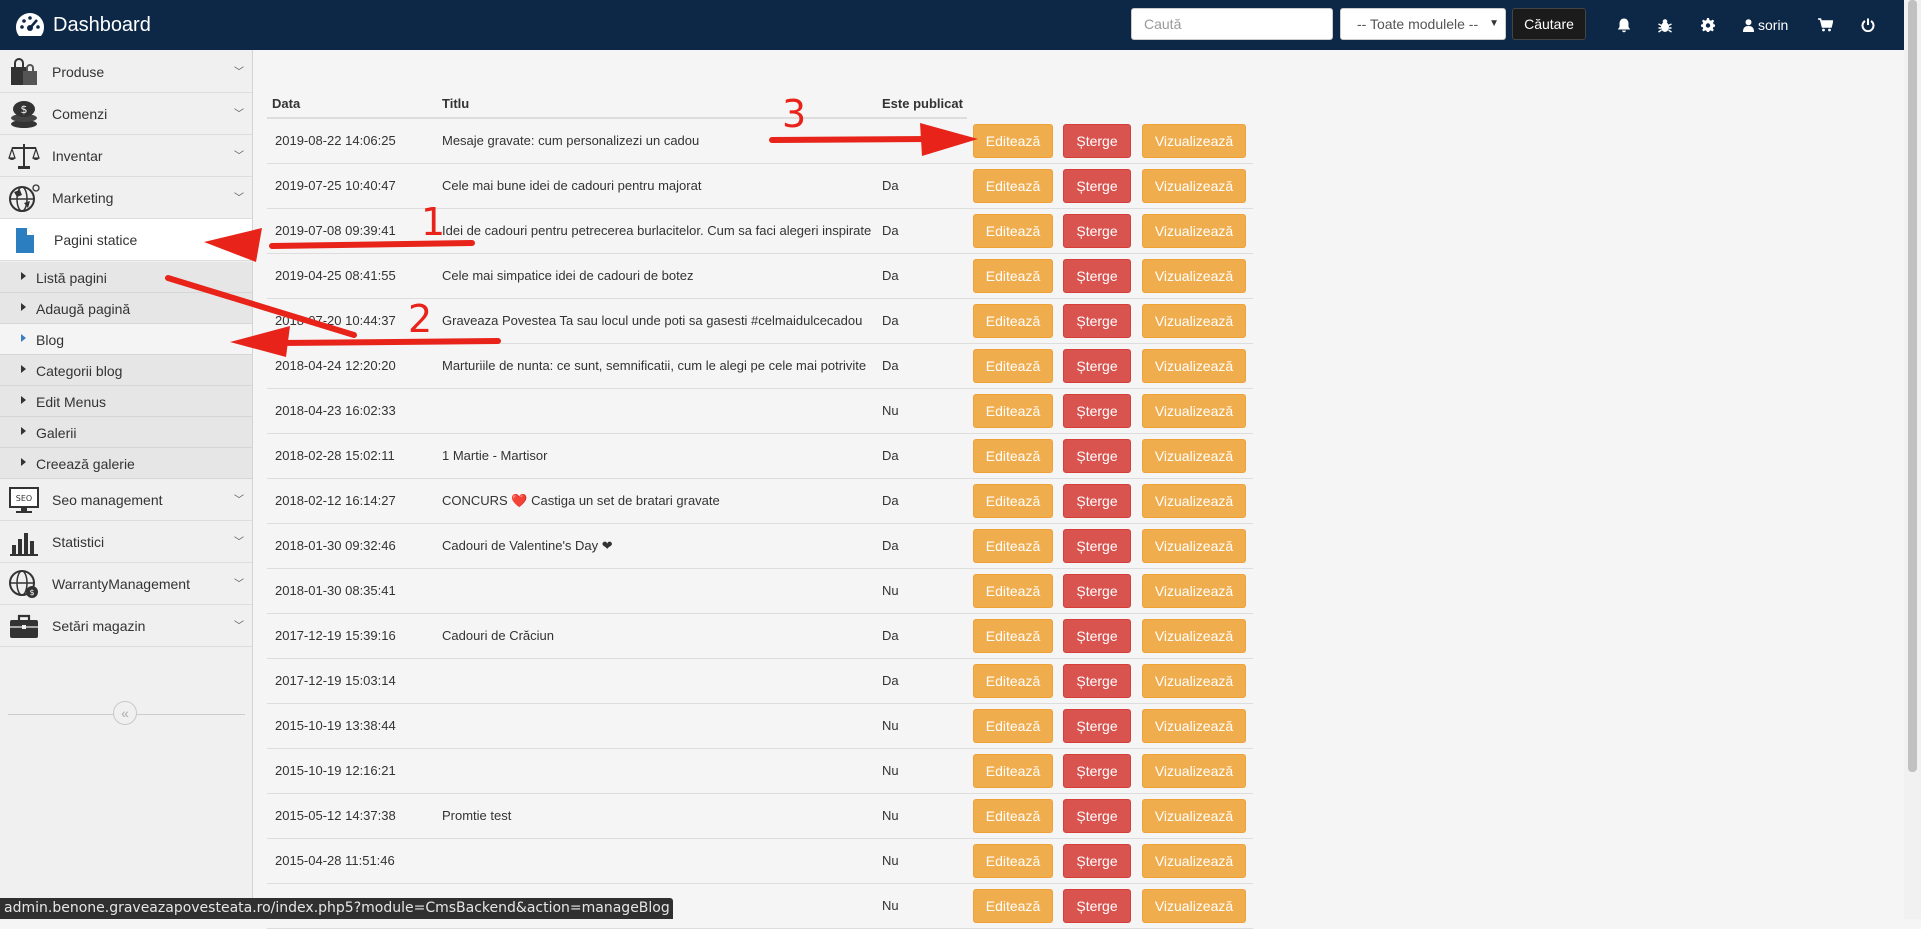 This screenshot has width=1921, height=929. Describe the element at coordinates (24, 544) in the screenshot. I see `bar-chart-icon` at that location.